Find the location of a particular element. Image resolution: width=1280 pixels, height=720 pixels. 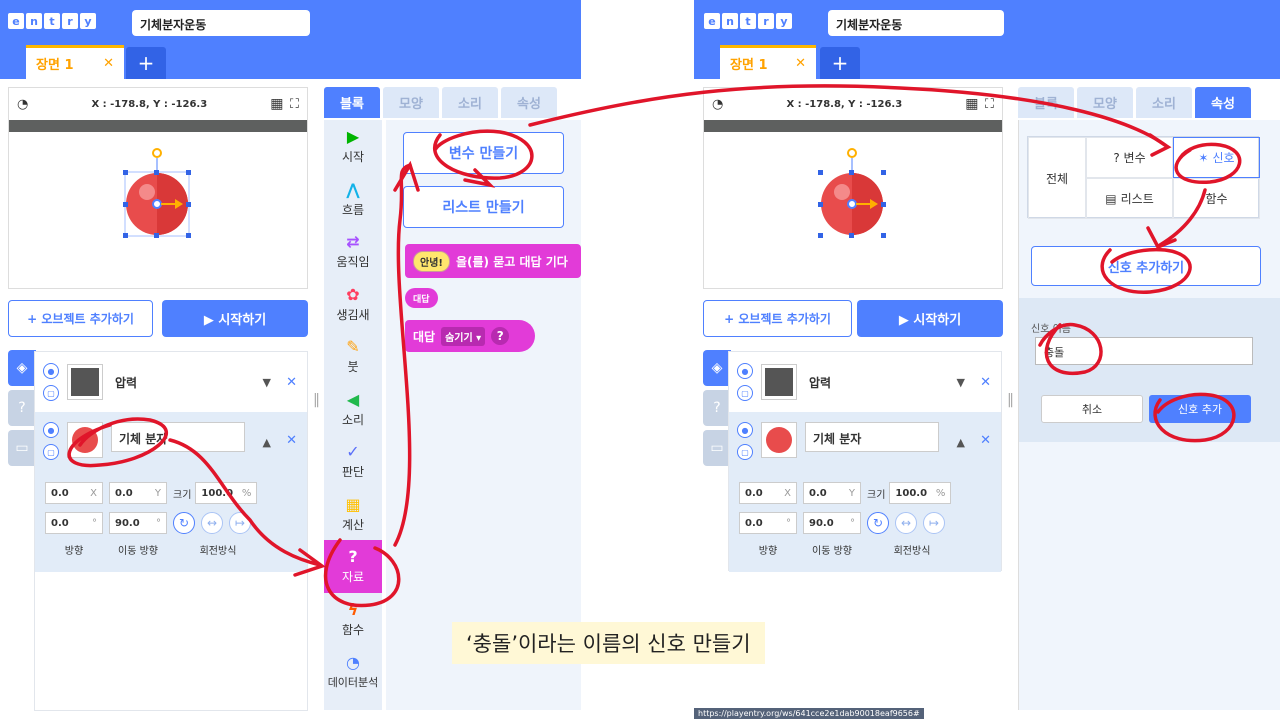

category-5: ✎ 붓 is located at coordinates (353, 356).